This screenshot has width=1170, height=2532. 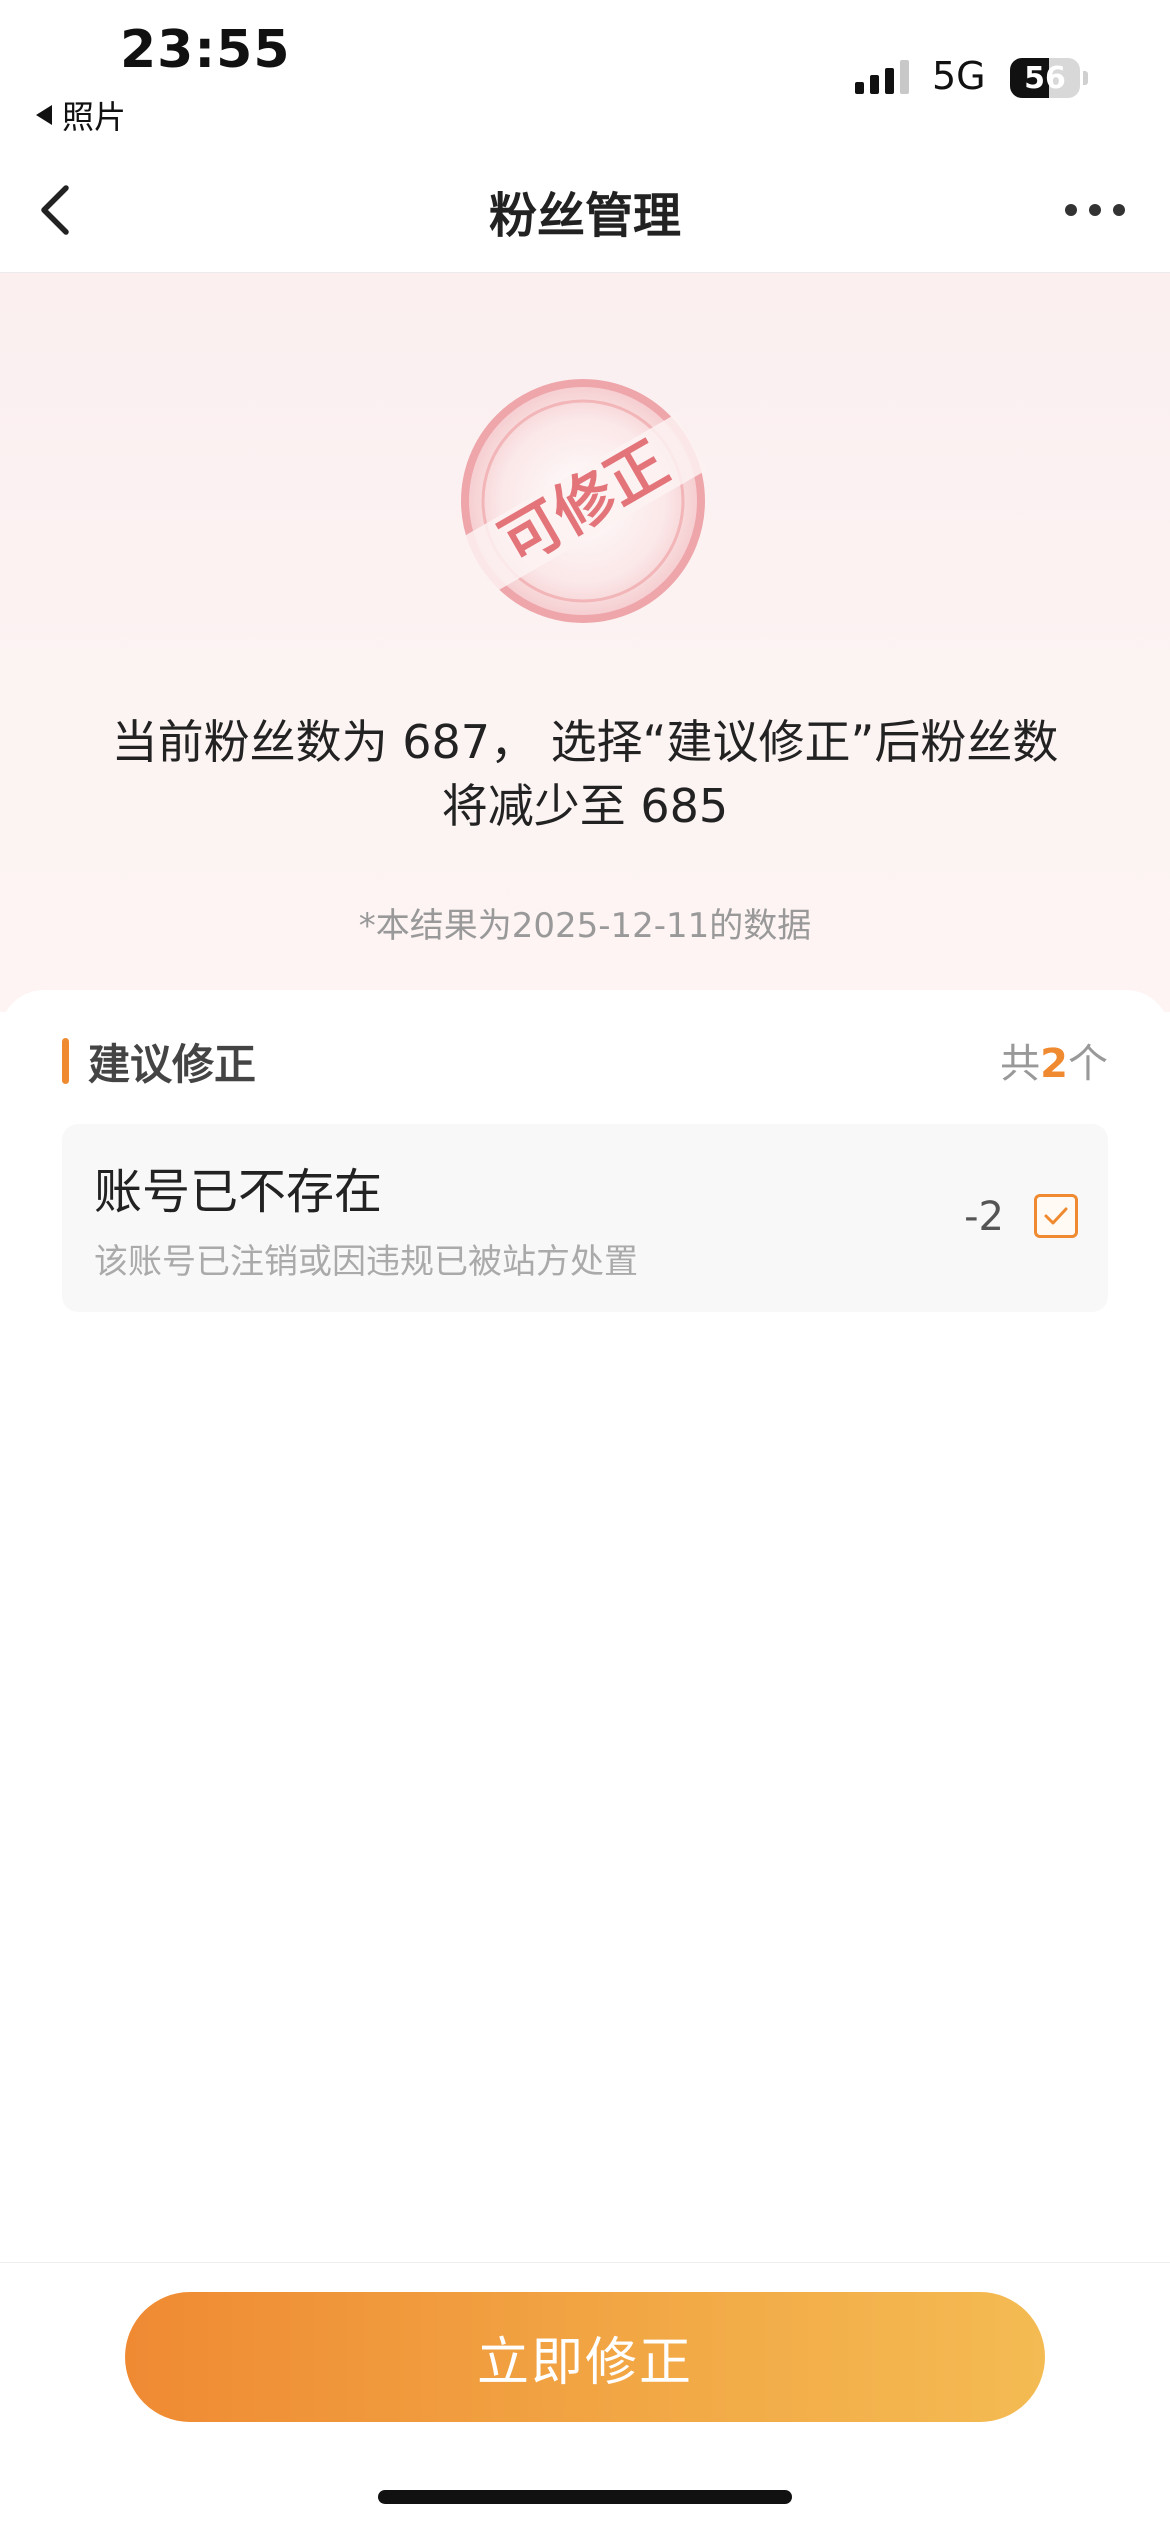 I want to click on back-triangle-icon, so click(x=44, y=115).